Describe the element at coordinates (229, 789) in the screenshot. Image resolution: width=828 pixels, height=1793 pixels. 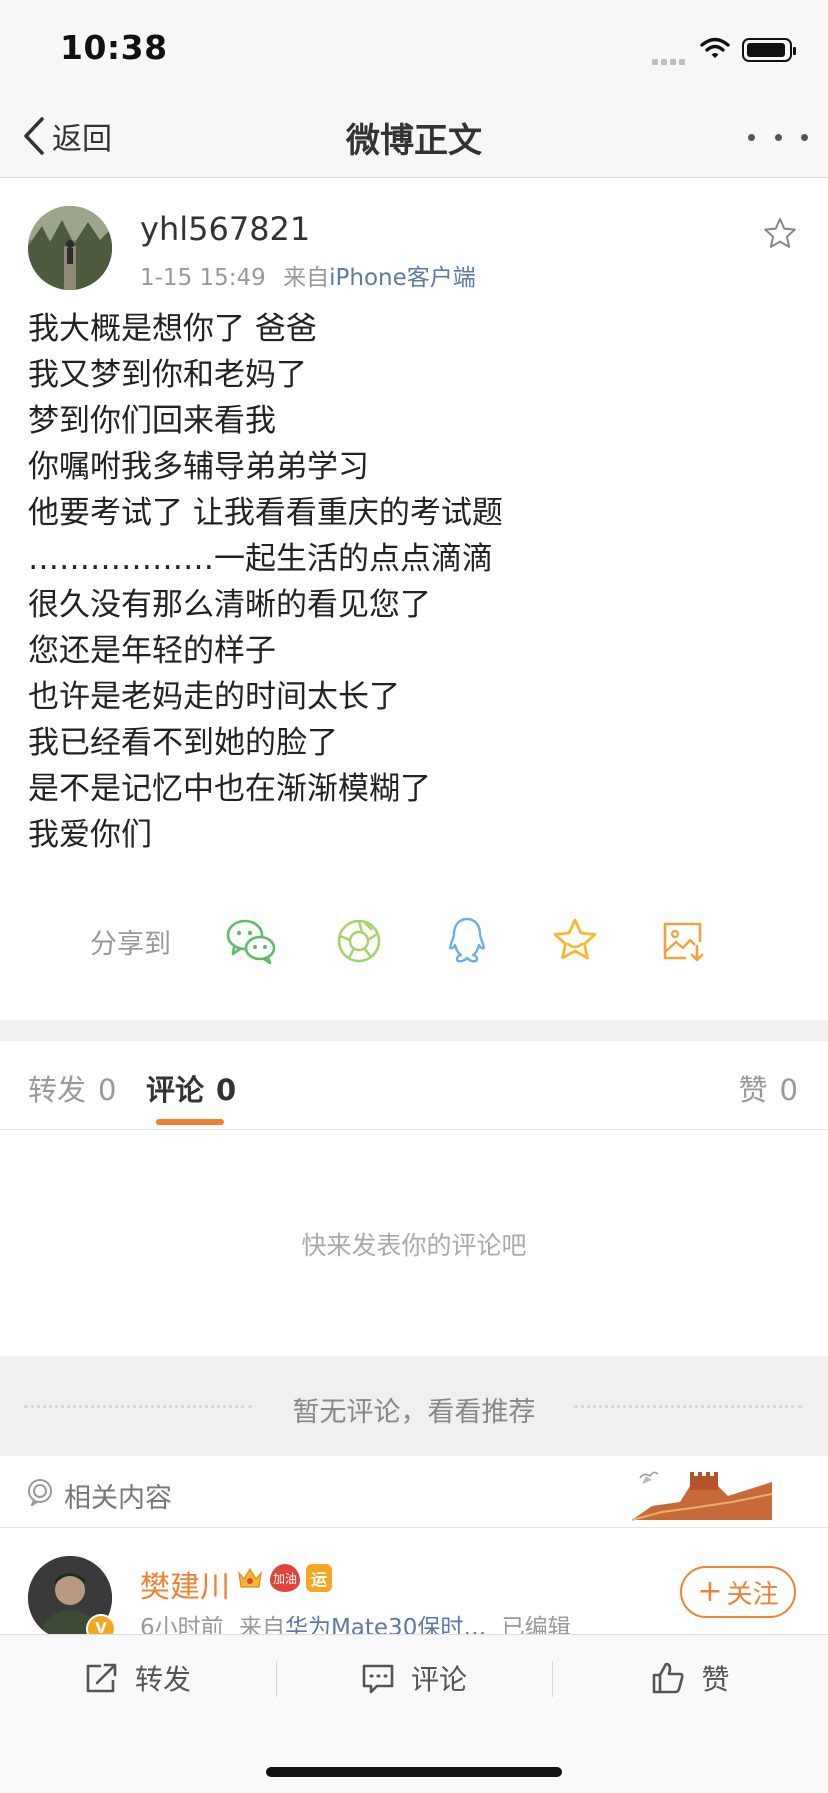
I see `post-line: 是不是记忆中也在渐渐模糊了` at that location.